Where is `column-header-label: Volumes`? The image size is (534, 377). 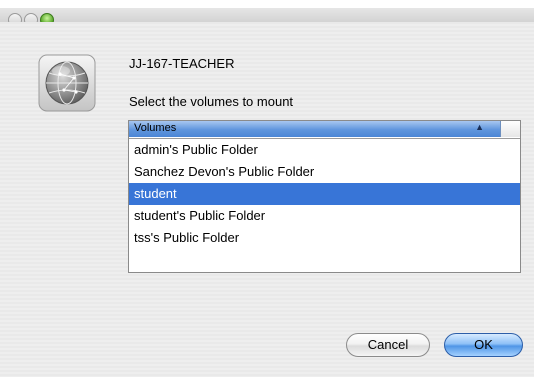 column-header-label: Volumes is located at coordinates (155, 128).